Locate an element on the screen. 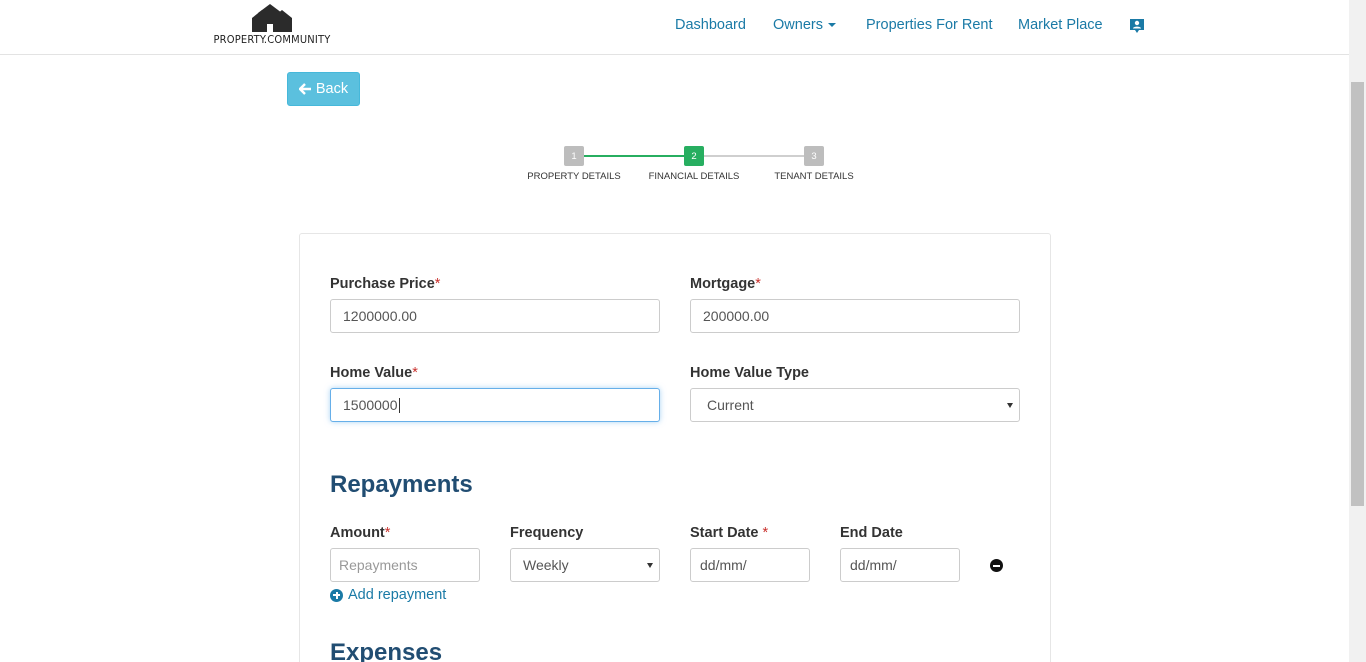 Image resolution: width=1366 pixels, height=662 pixels. expenses-heading: Expenses is located at coordinates (386, 650).